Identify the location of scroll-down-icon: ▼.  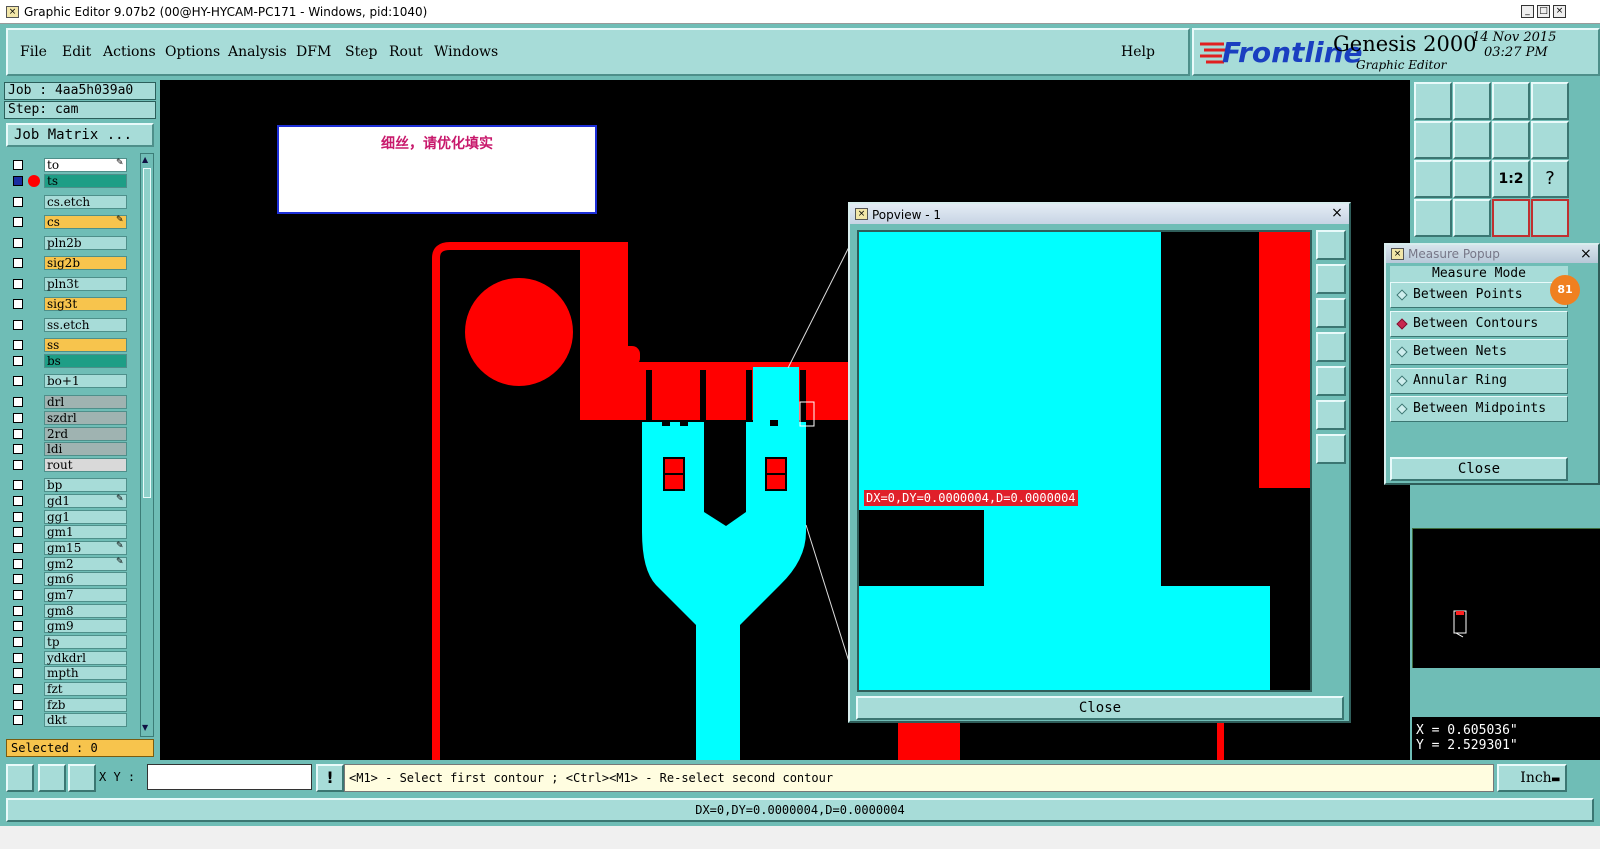
(147, 728).